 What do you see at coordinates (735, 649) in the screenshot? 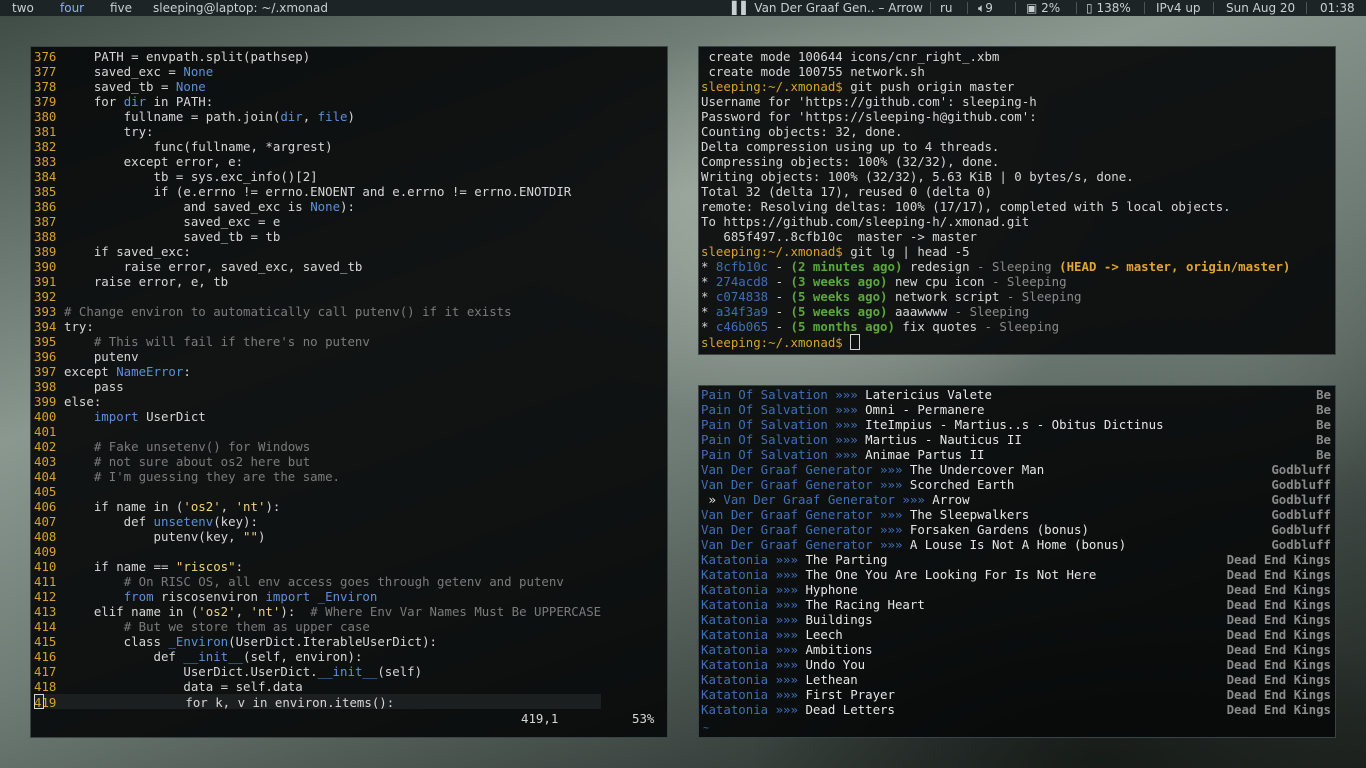
I see `track-artist: Katatonia` at bounding box center [735, 649].